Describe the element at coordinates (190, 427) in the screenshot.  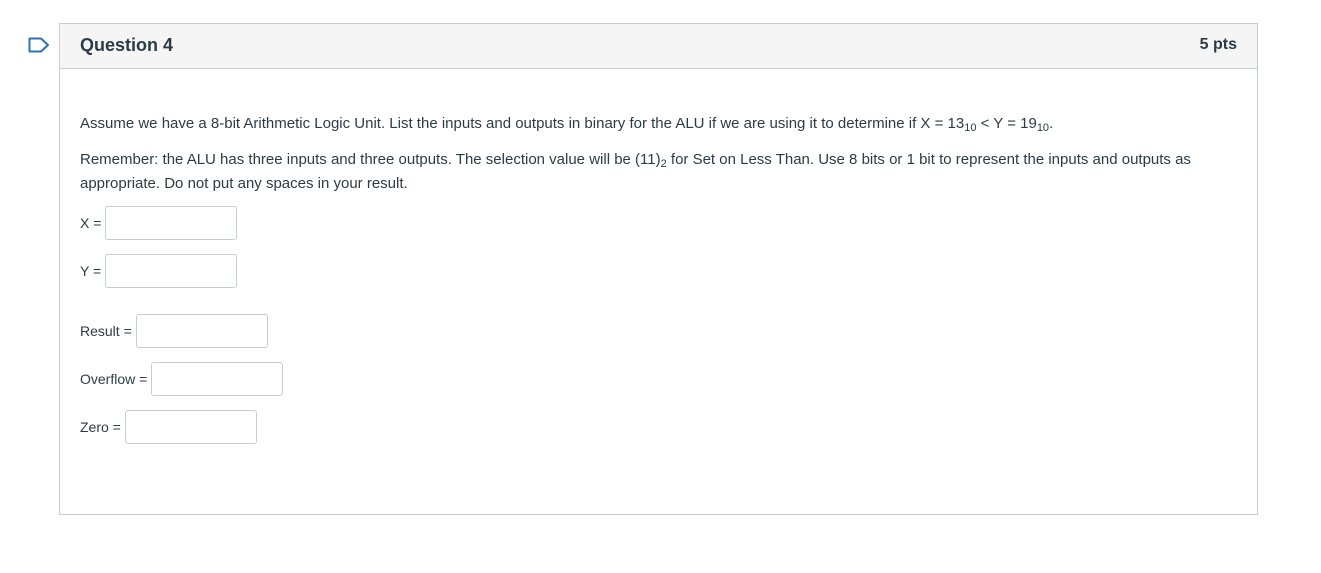
I see `zero-input` at that location.